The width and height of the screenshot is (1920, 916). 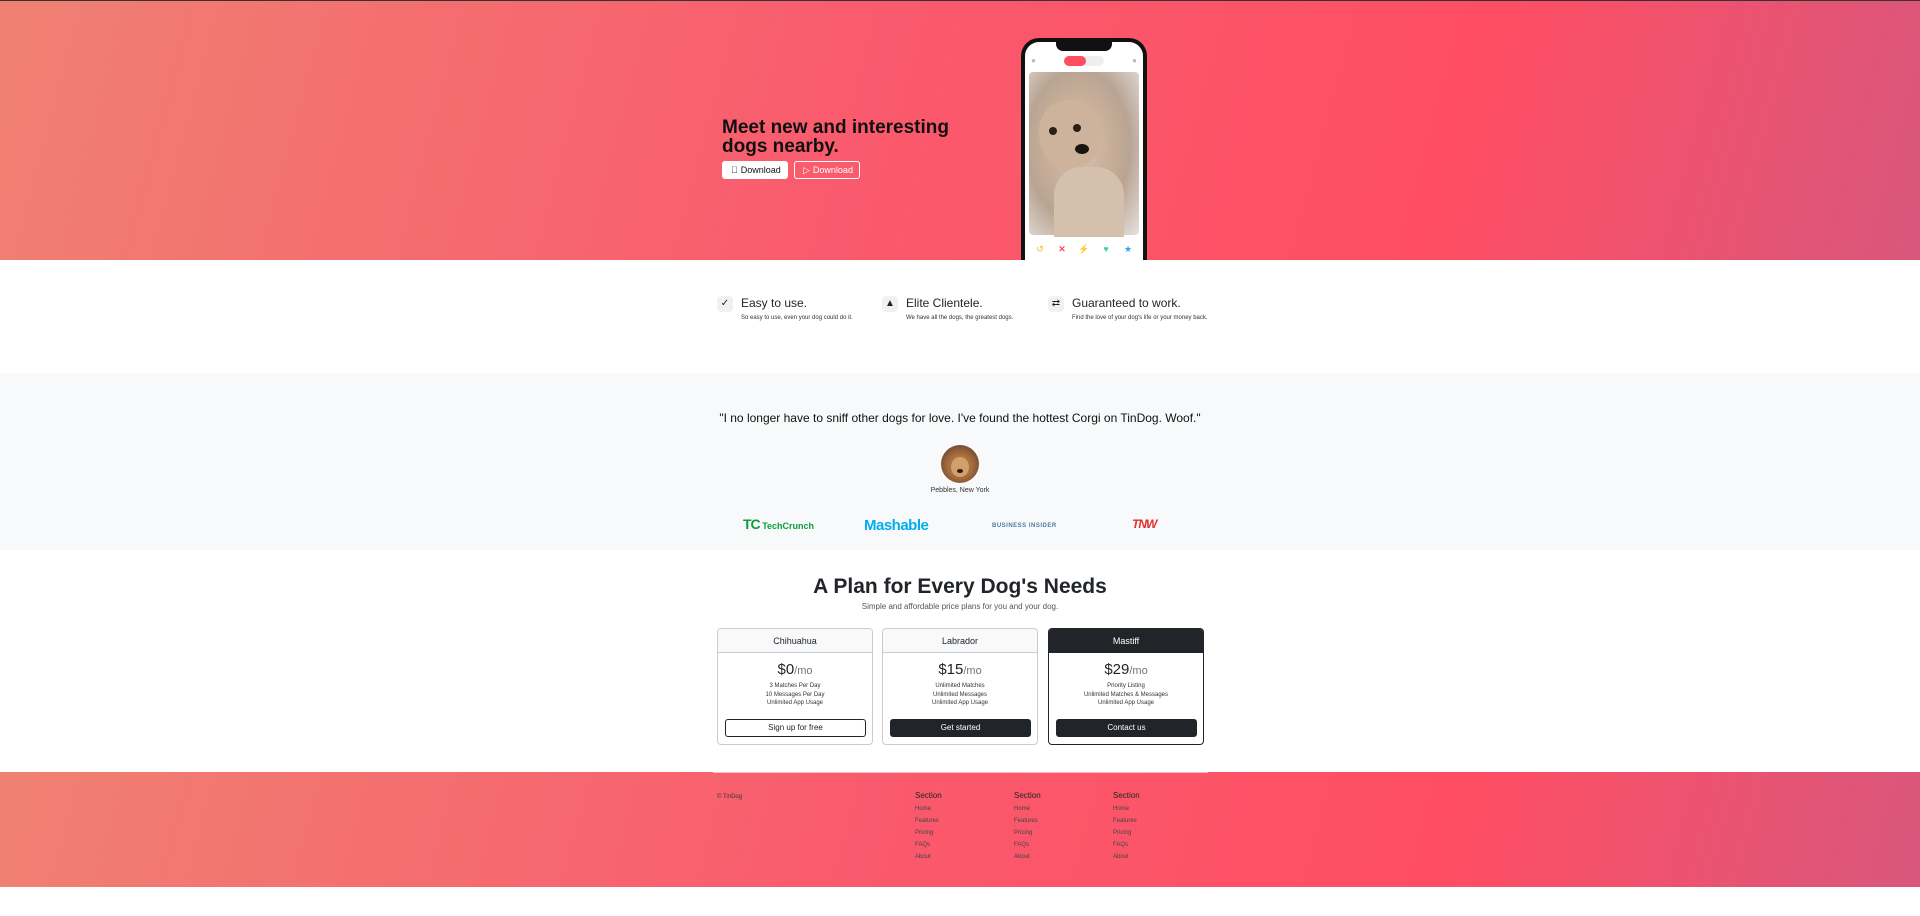 What do you see at coordinates (725, 304) in the screenshot?
I see `check-circle-icon: ✓` at bounding box center [725, 304].